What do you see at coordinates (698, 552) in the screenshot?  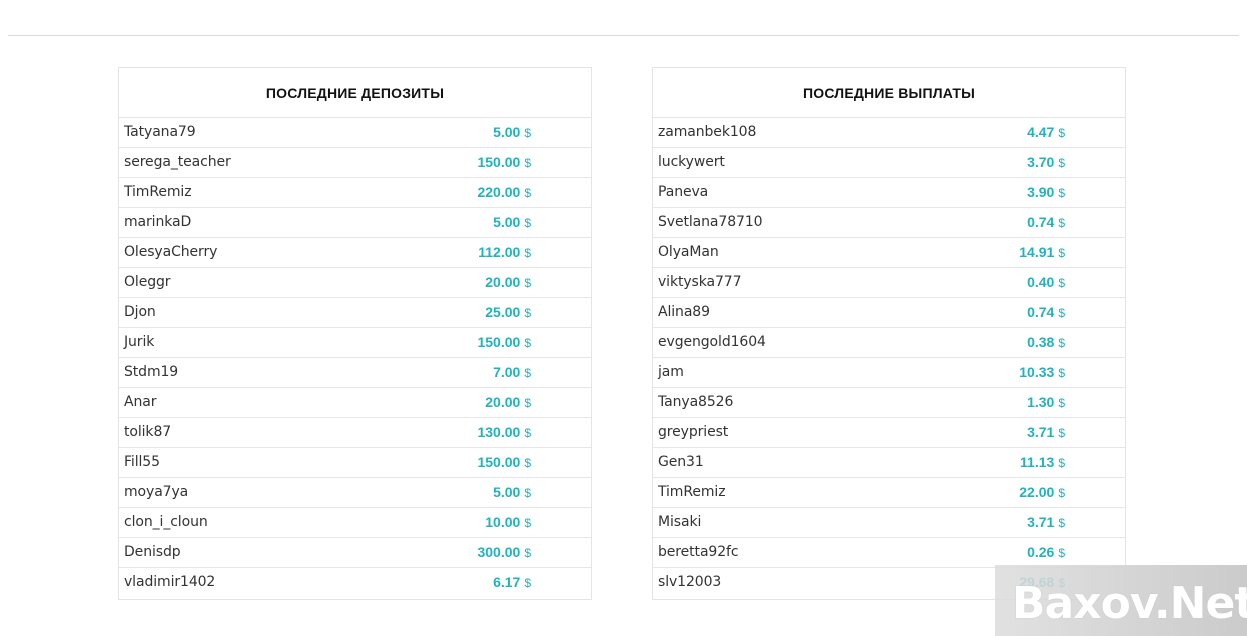 I see `user-name: beretta92fc` at bounding box center [698, 552].